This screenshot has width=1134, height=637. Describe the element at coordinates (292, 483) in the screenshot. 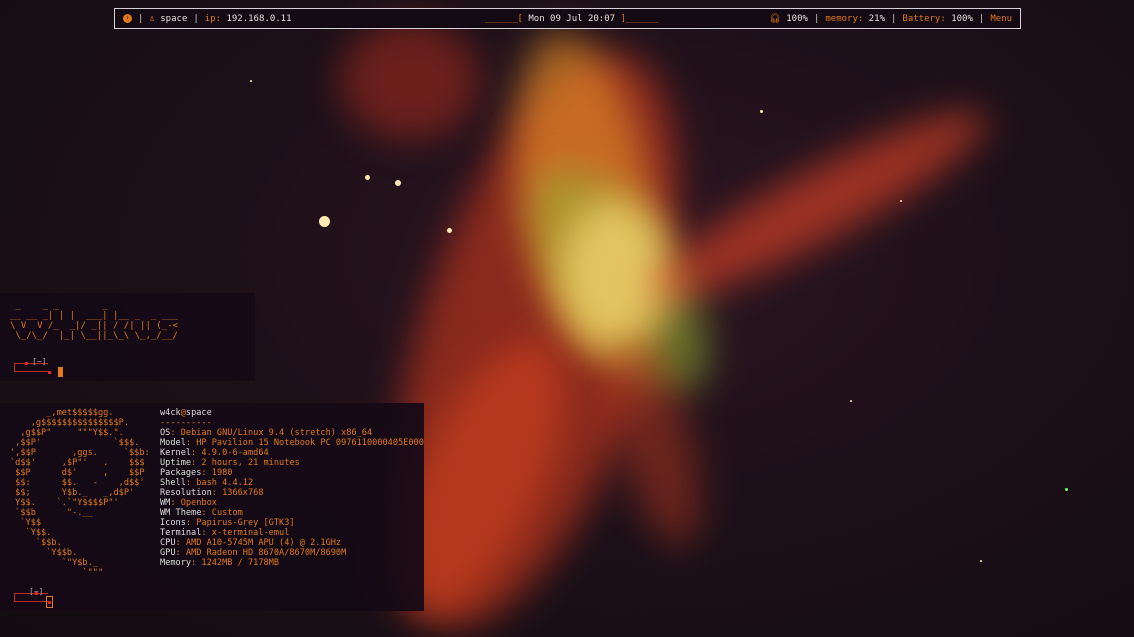

I see `info-row: Shell: bash 4.4.12` at that location.